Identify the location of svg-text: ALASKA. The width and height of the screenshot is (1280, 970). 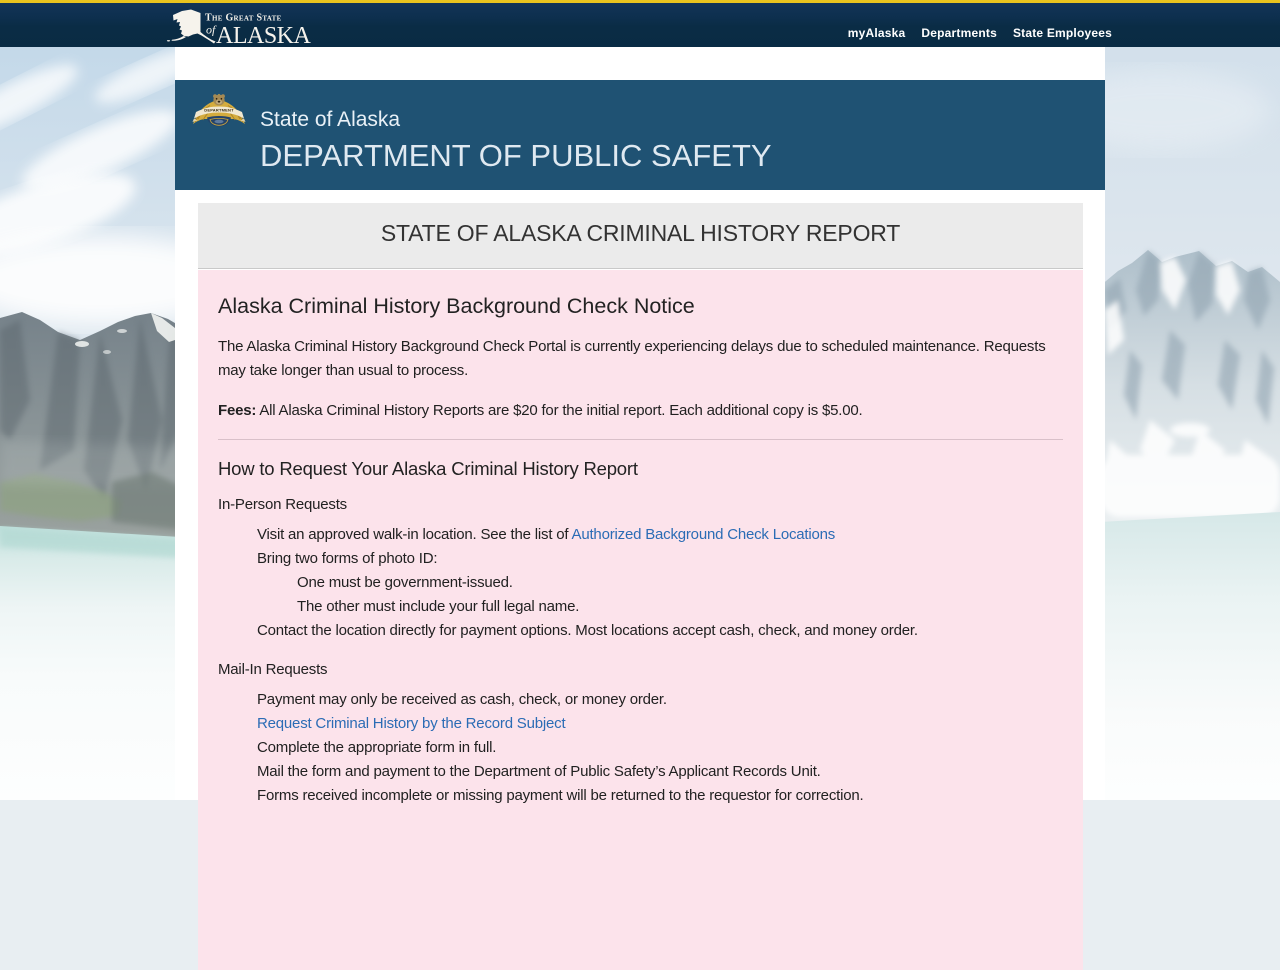
(264, 36).